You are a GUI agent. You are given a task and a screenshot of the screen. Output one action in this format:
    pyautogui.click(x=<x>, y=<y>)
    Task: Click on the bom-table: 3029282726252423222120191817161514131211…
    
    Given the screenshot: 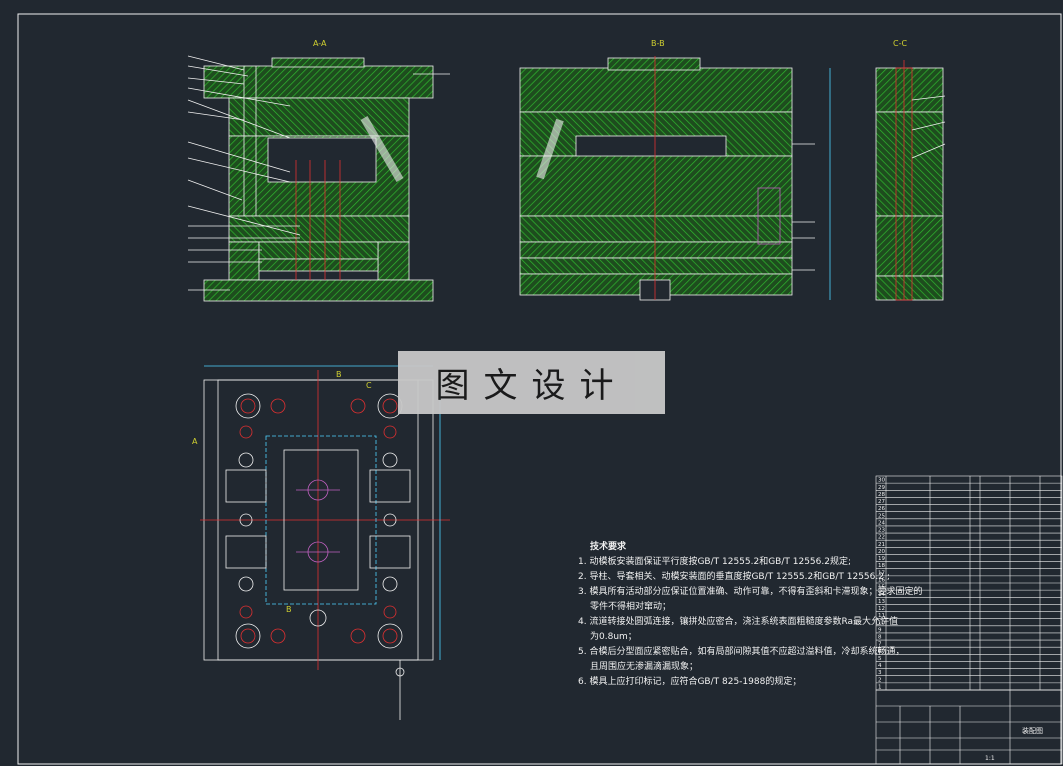 What is the action you would take?
    pyautogui.click(x=969, y=583)
    